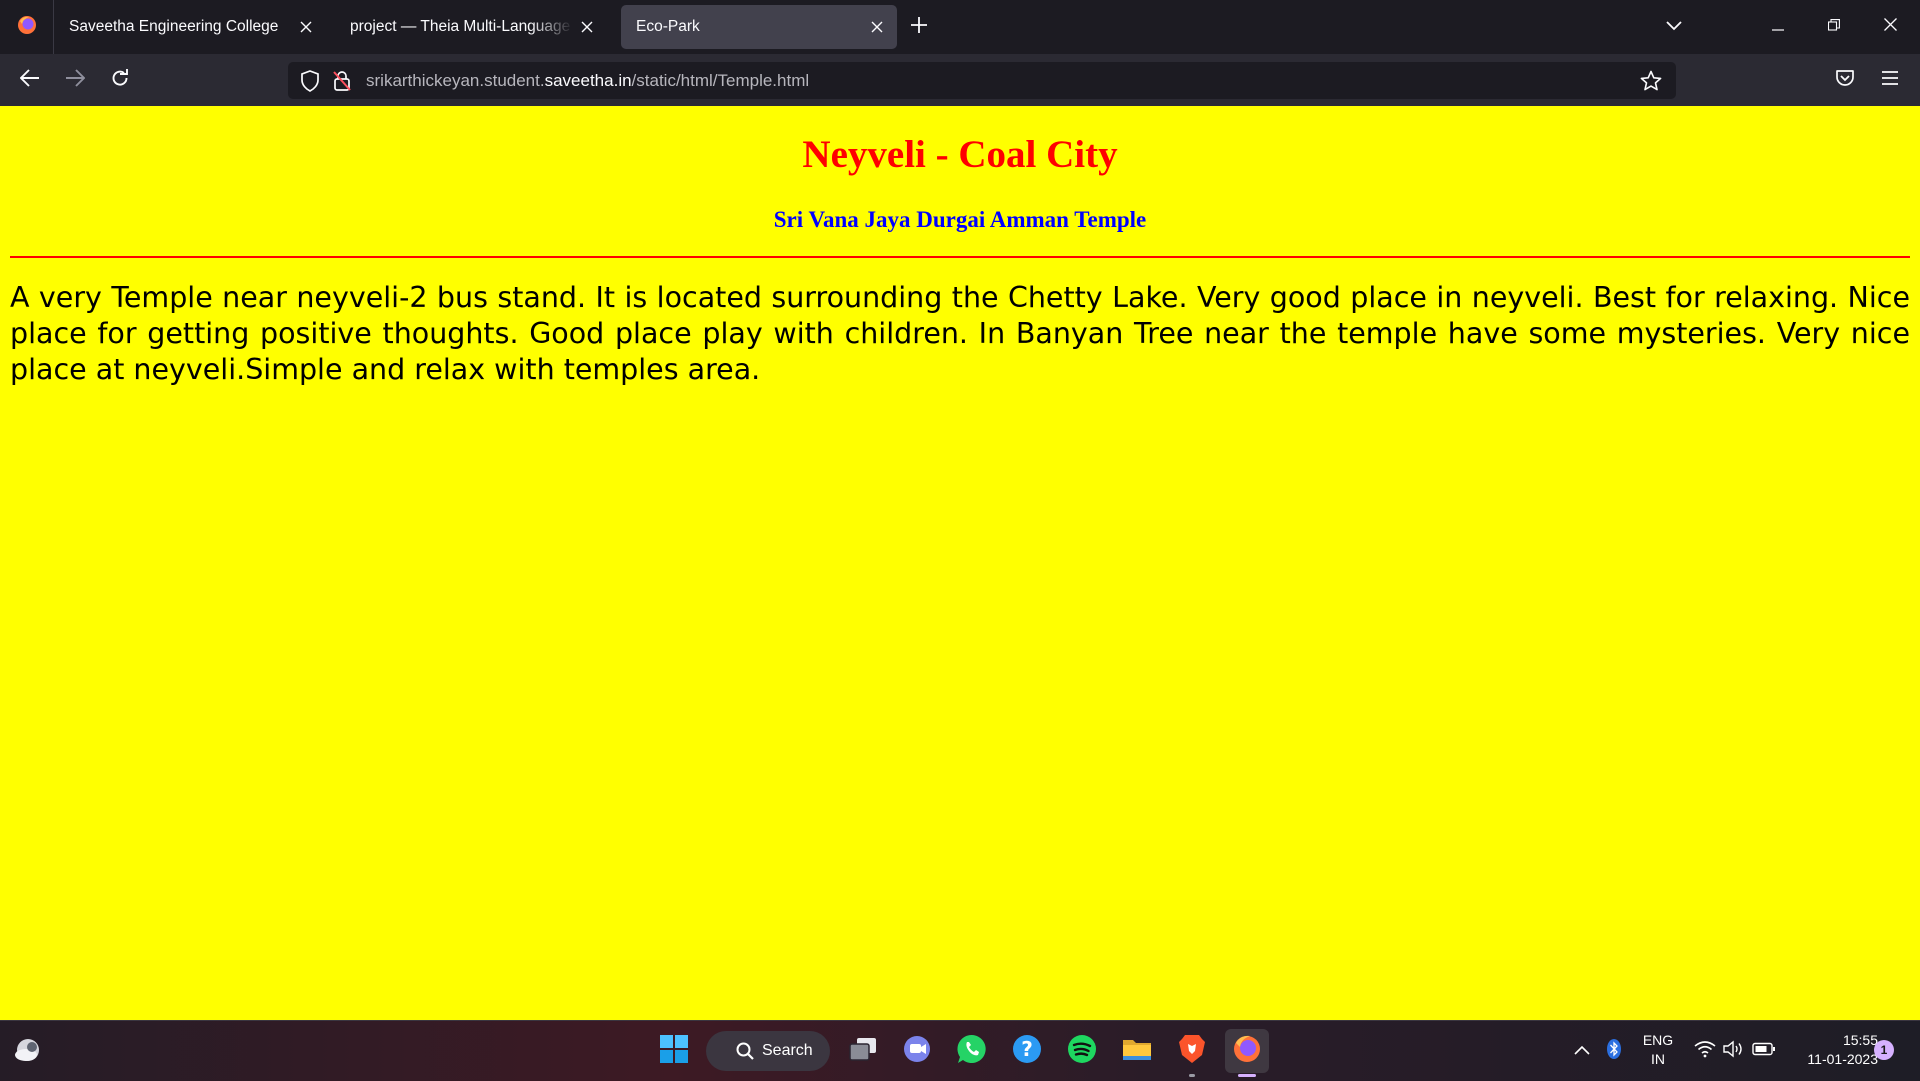 The width and height of the screenshot is (1920, 1081). What do you see at coordinates (1247, 1075) in the screenshot?
I see `active-indicator` at bounding box center [1247, 1075].